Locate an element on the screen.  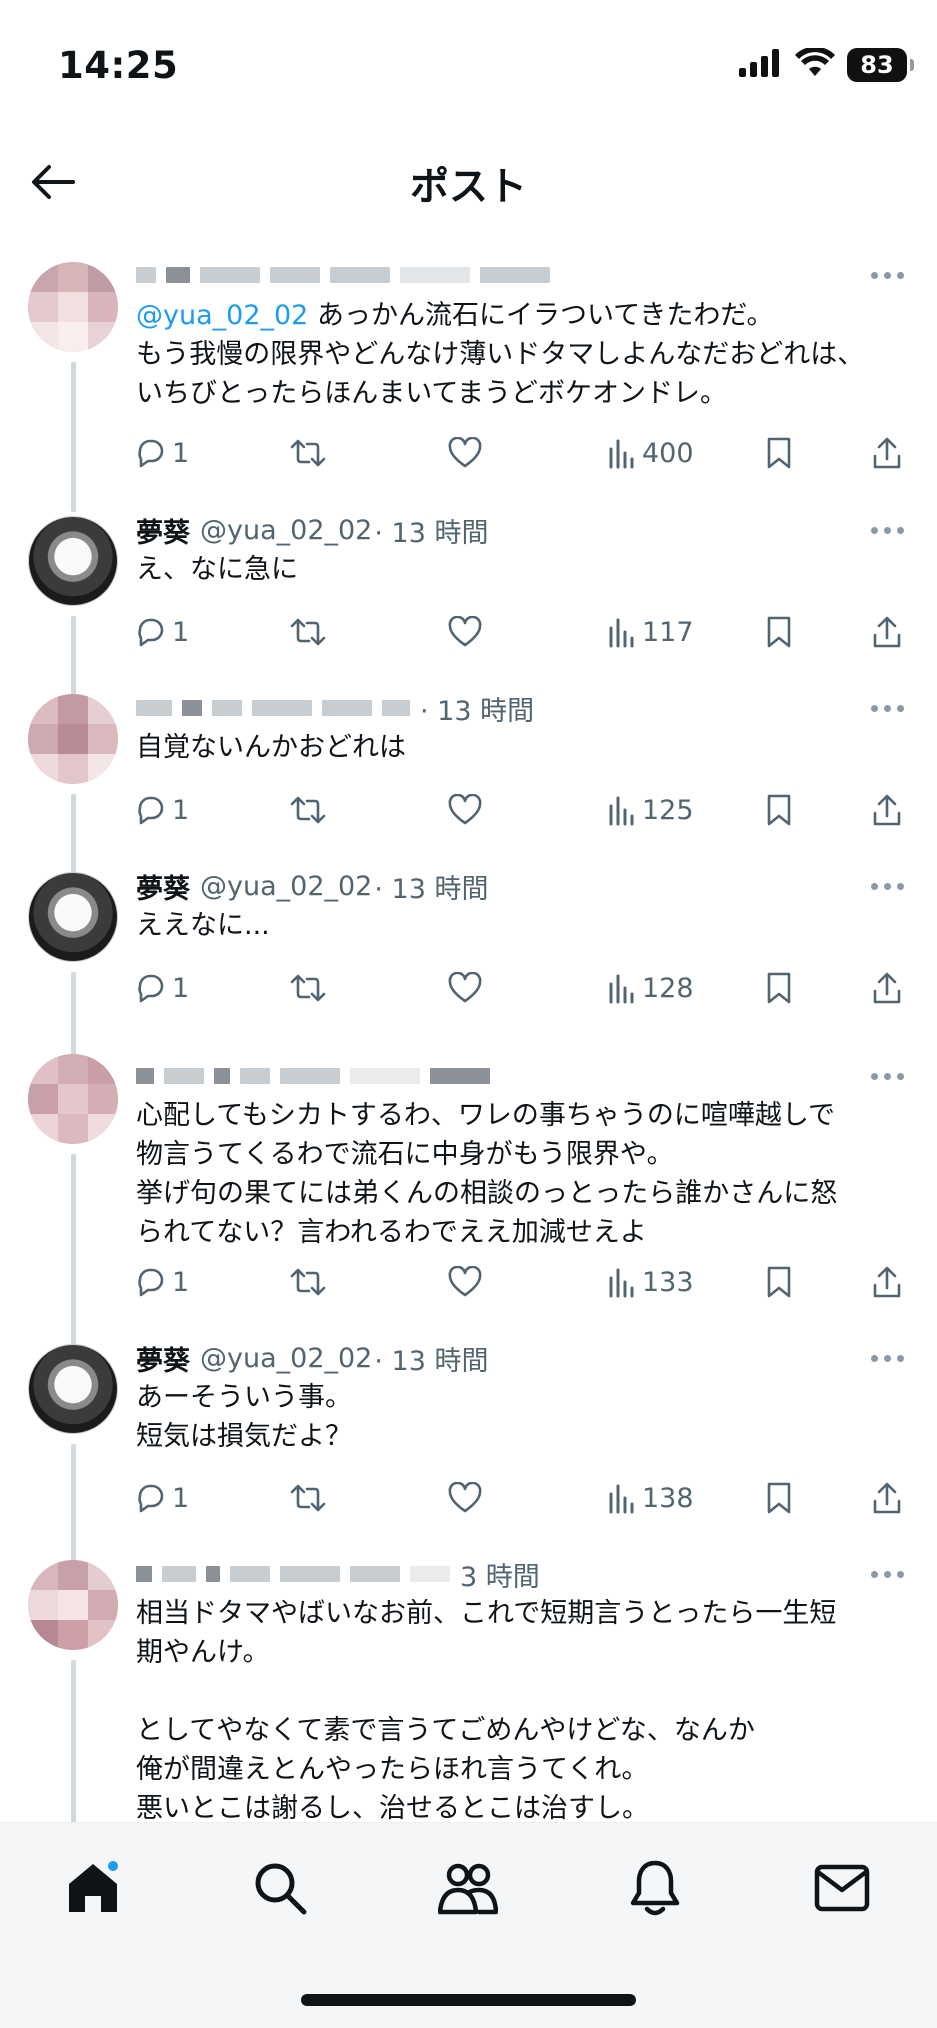
top-header: ポスト is located at coordinates (468, 180).